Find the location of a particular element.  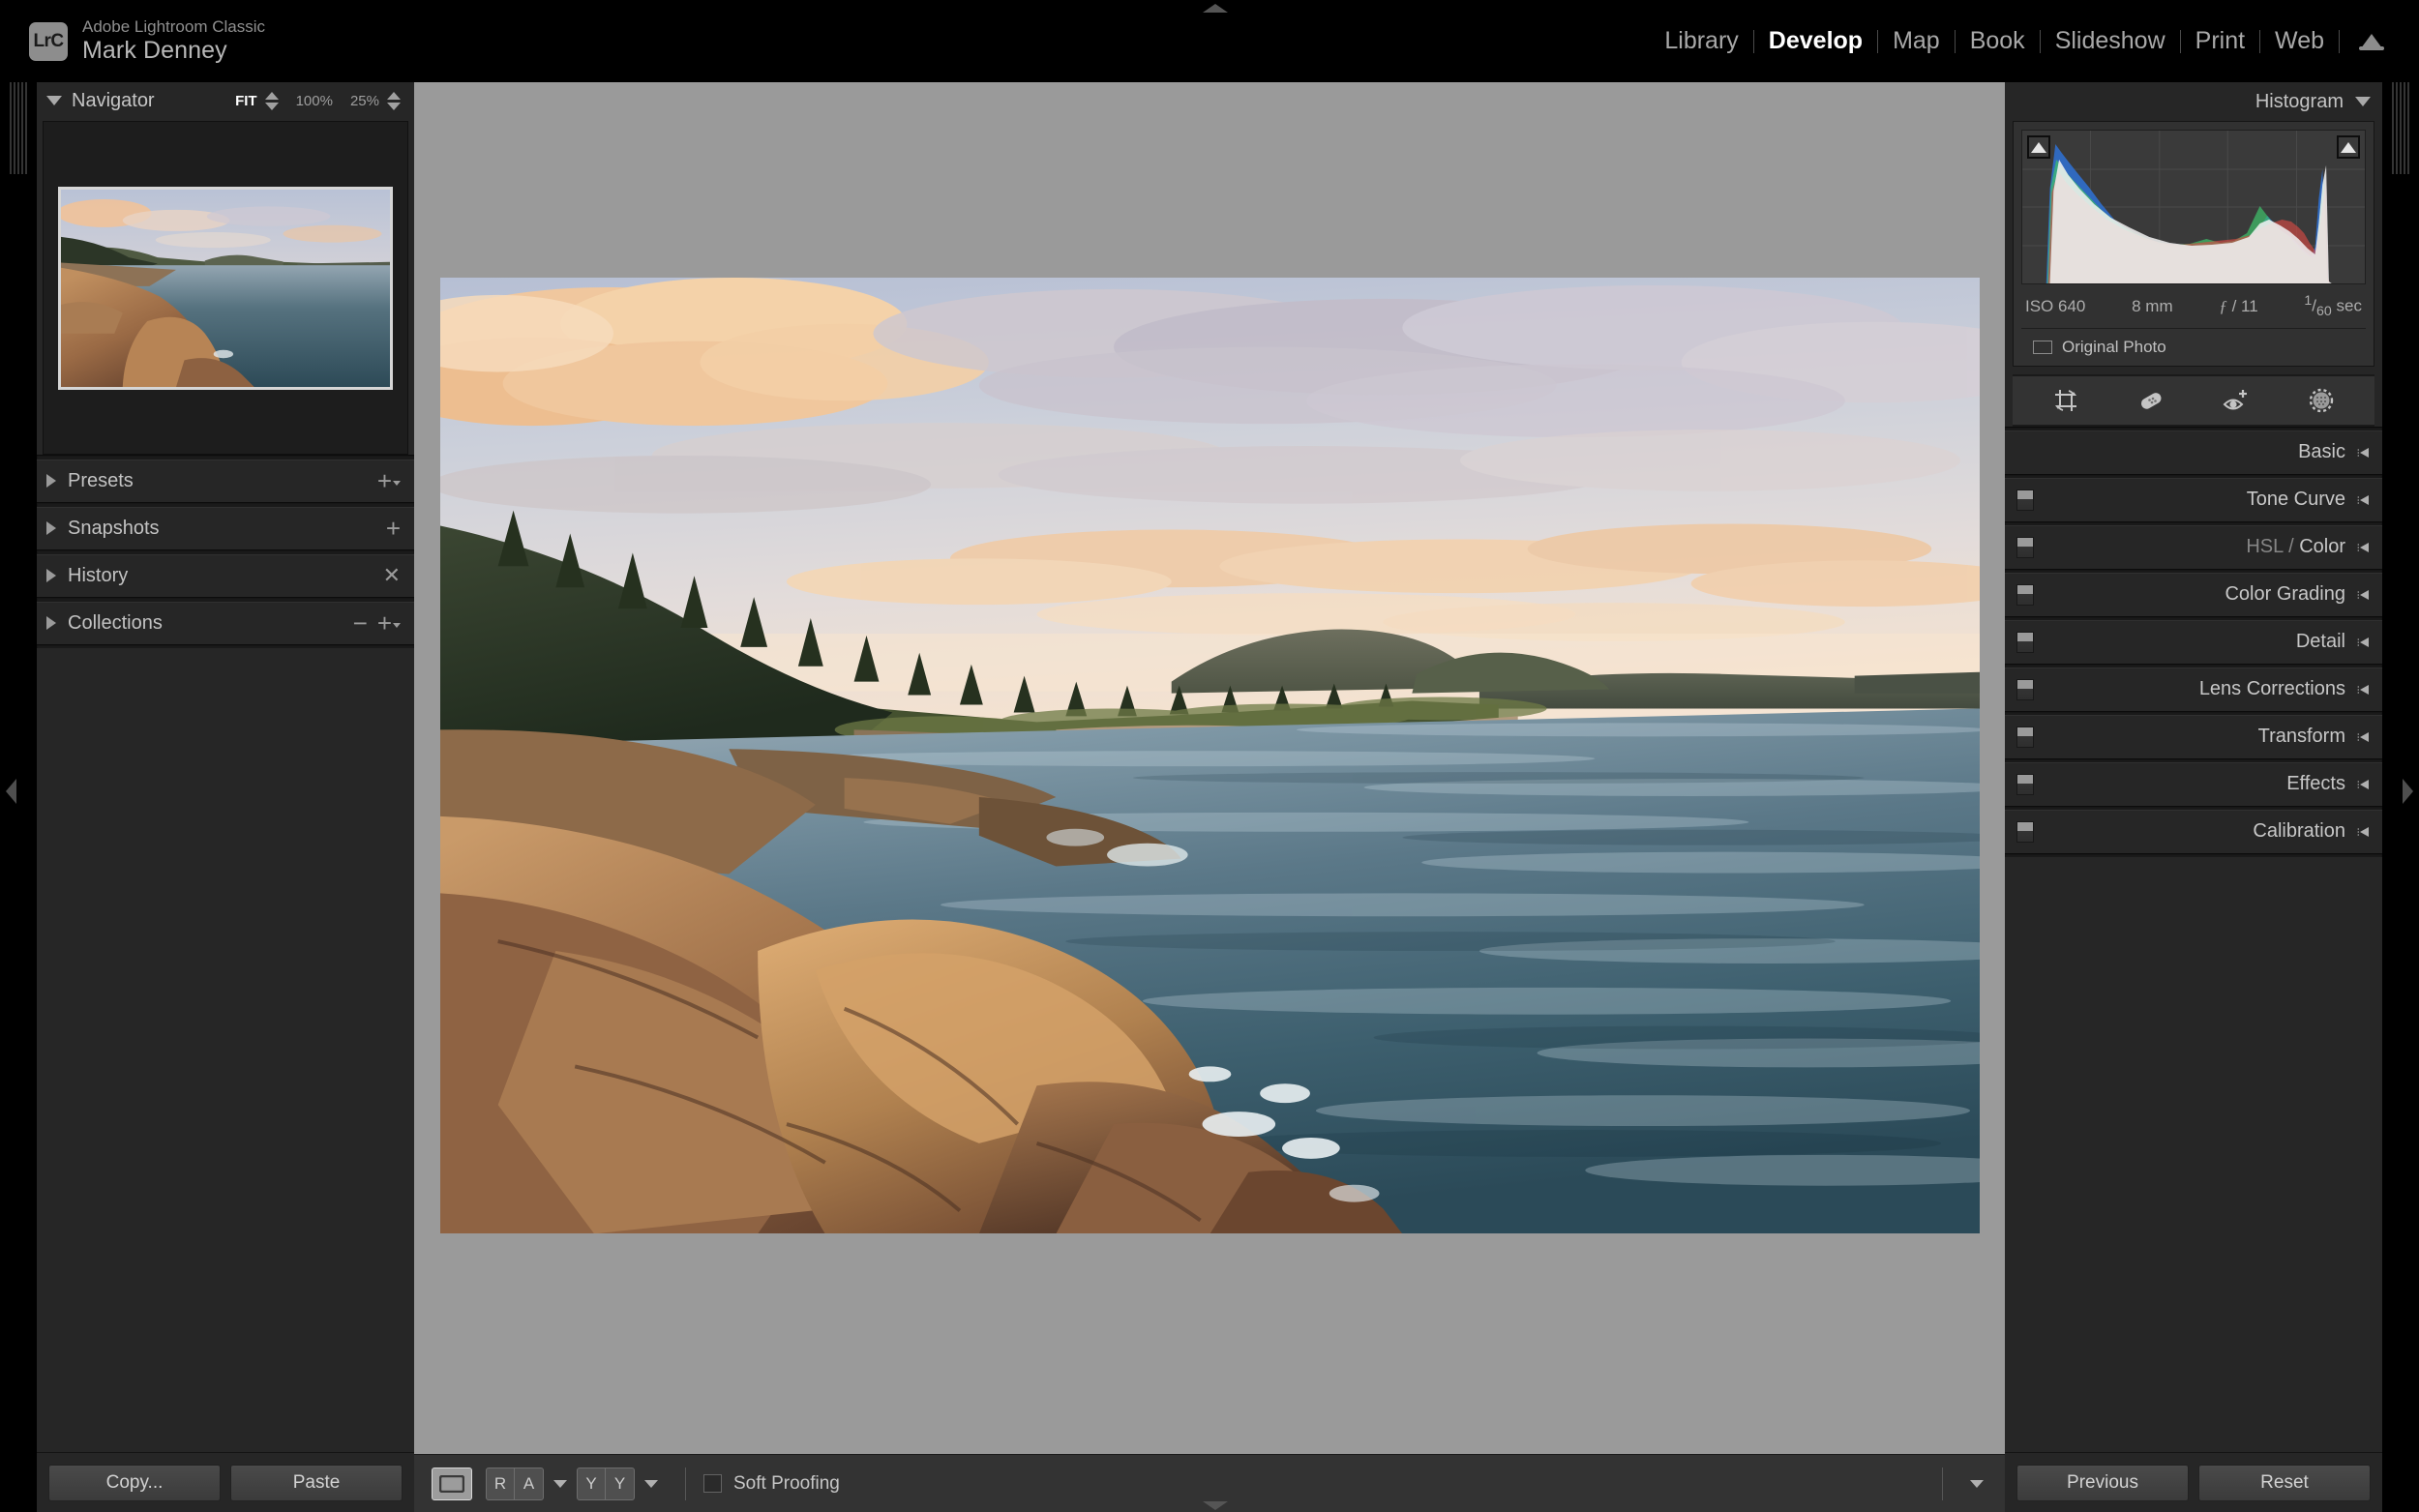

panel-section-detail: Detail is located at coordinates (2194, 643).